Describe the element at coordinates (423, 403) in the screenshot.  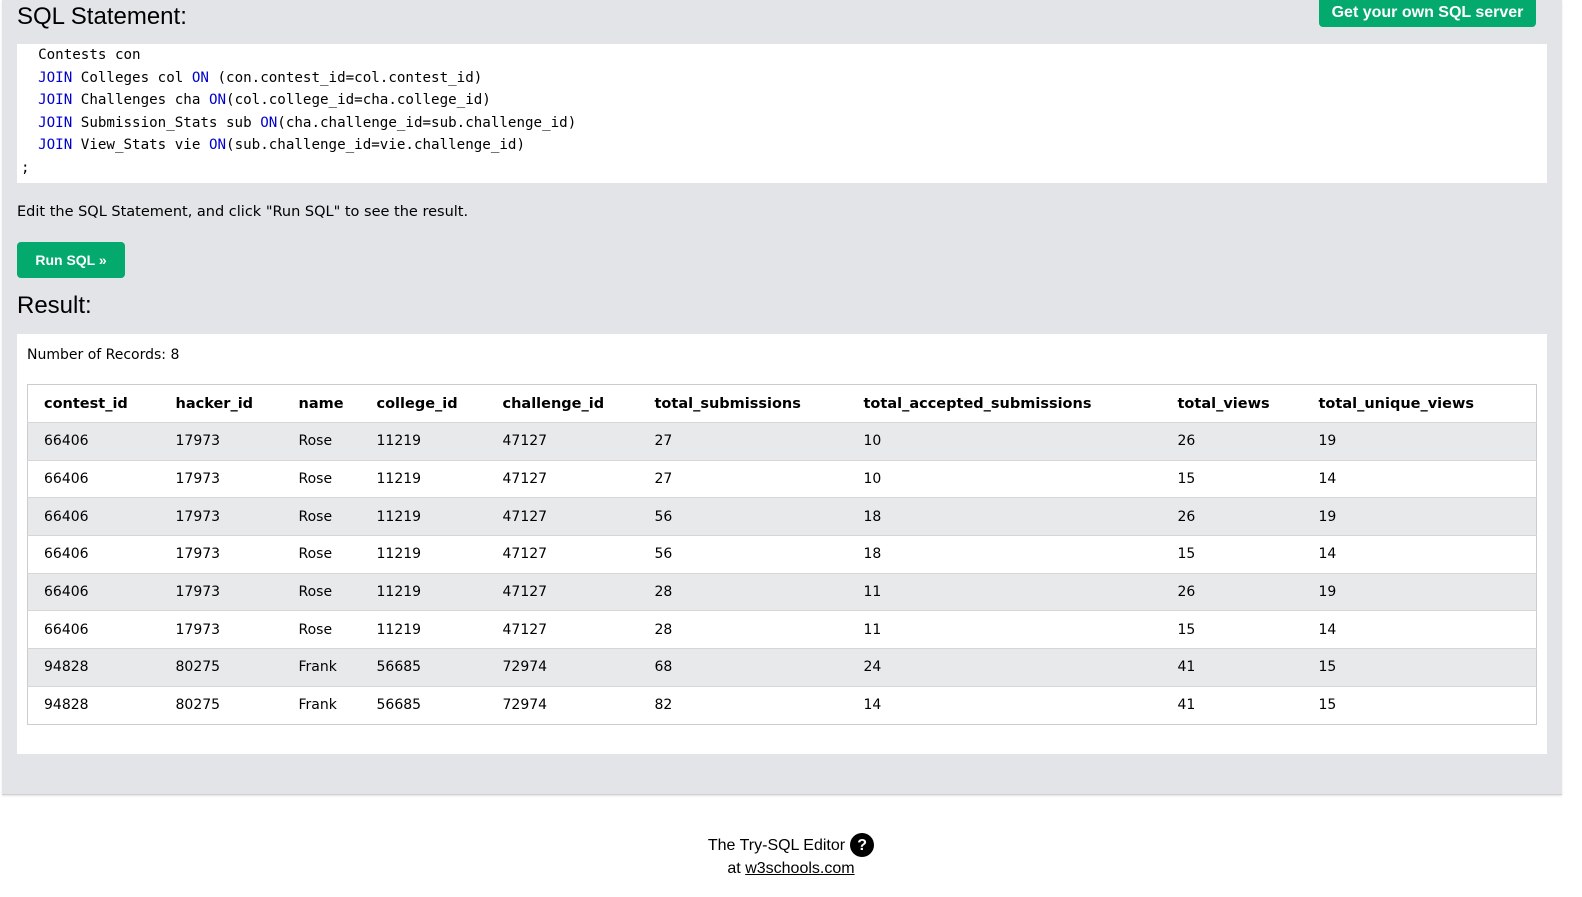
I see `column-header: college_id` at that location.